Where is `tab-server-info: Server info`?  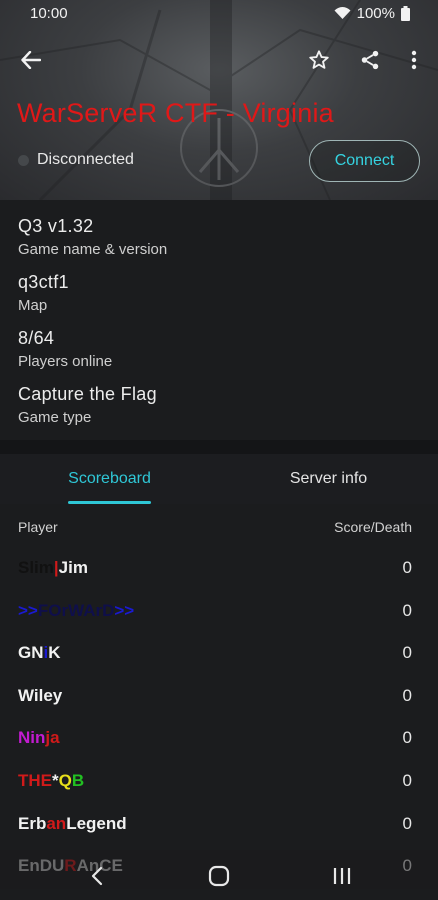
tab-server-info: Server info is located at coordinates (328, 479).